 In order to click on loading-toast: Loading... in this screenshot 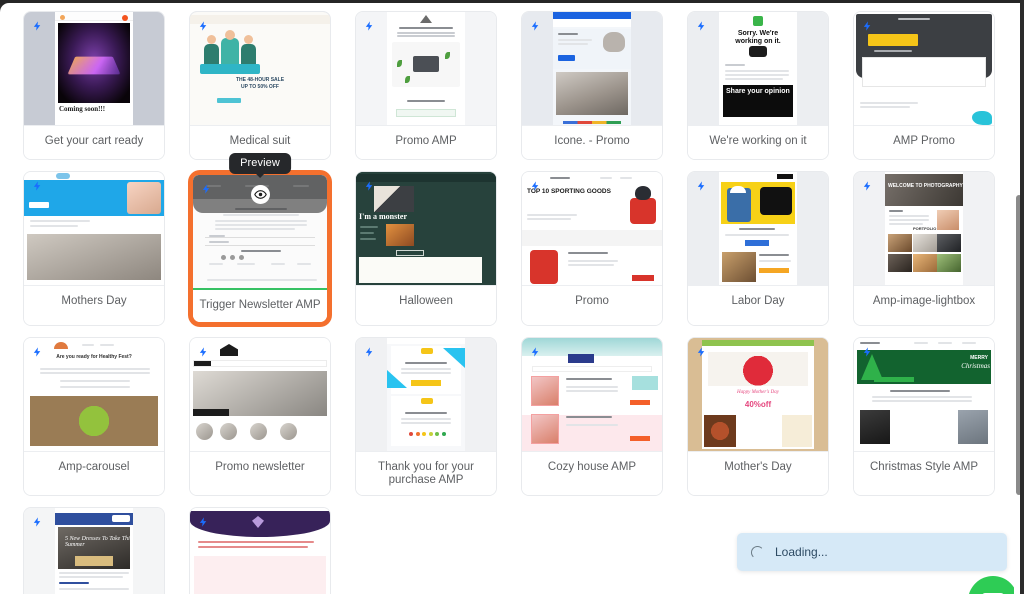, I will do `click(872, 552)`.